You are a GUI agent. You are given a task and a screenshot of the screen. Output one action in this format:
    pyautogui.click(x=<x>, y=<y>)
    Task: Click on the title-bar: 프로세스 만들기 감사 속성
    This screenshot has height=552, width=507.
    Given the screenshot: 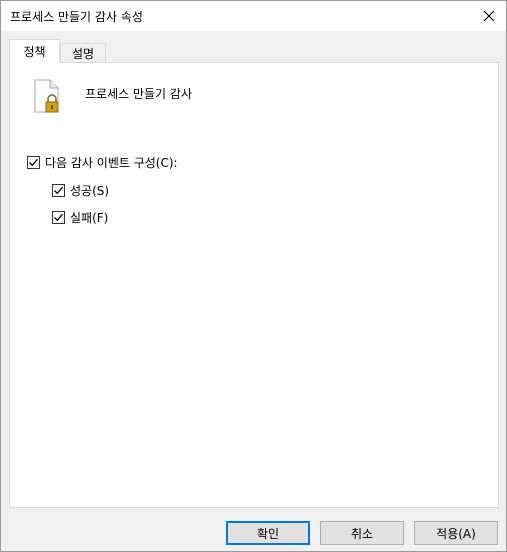 What is the action you would take?
    pyautogui.click(x=253, y=16)
    